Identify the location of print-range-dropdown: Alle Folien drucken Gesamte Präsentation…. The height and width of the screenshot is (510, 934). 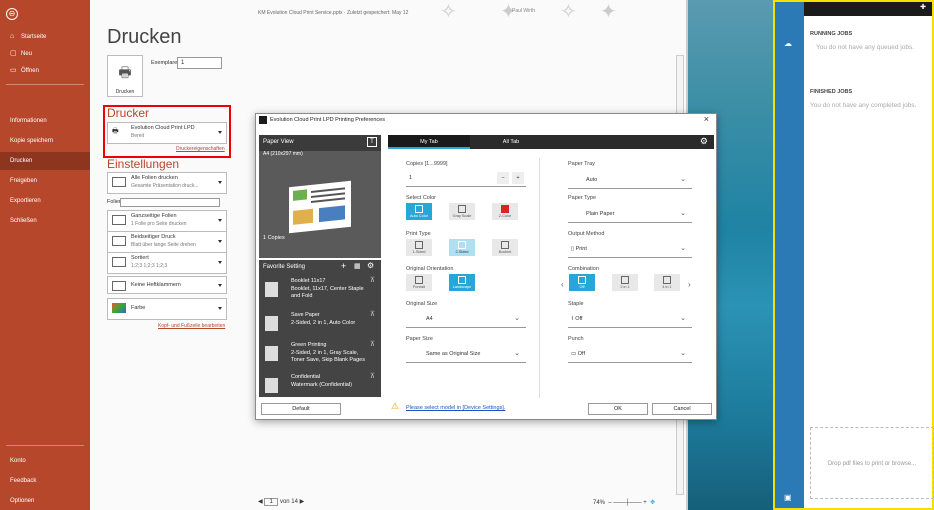
(167, 183).